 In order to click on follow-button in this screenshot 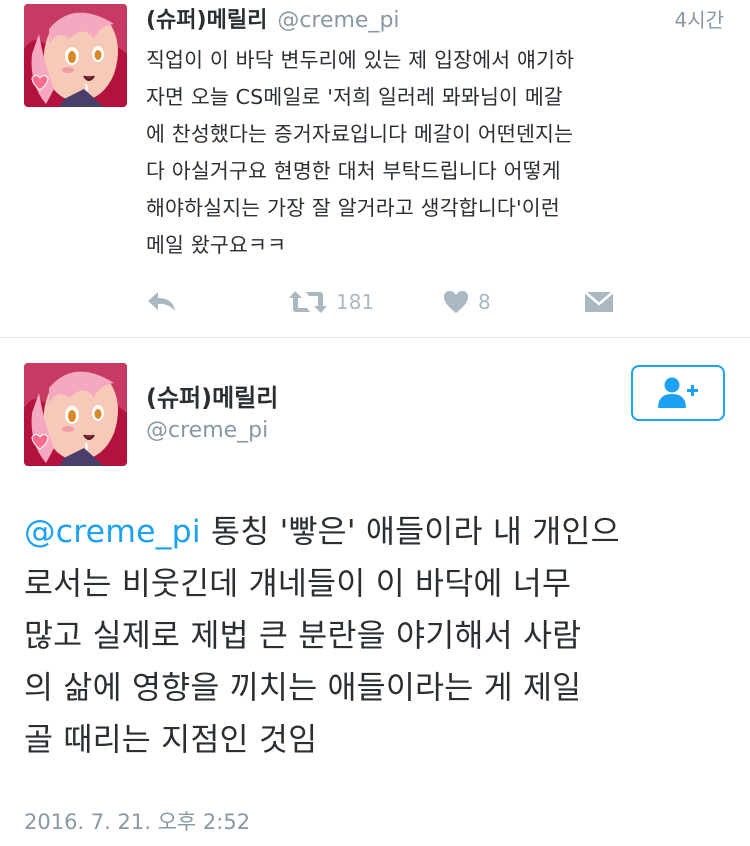, I will do `click(678, 393)`.